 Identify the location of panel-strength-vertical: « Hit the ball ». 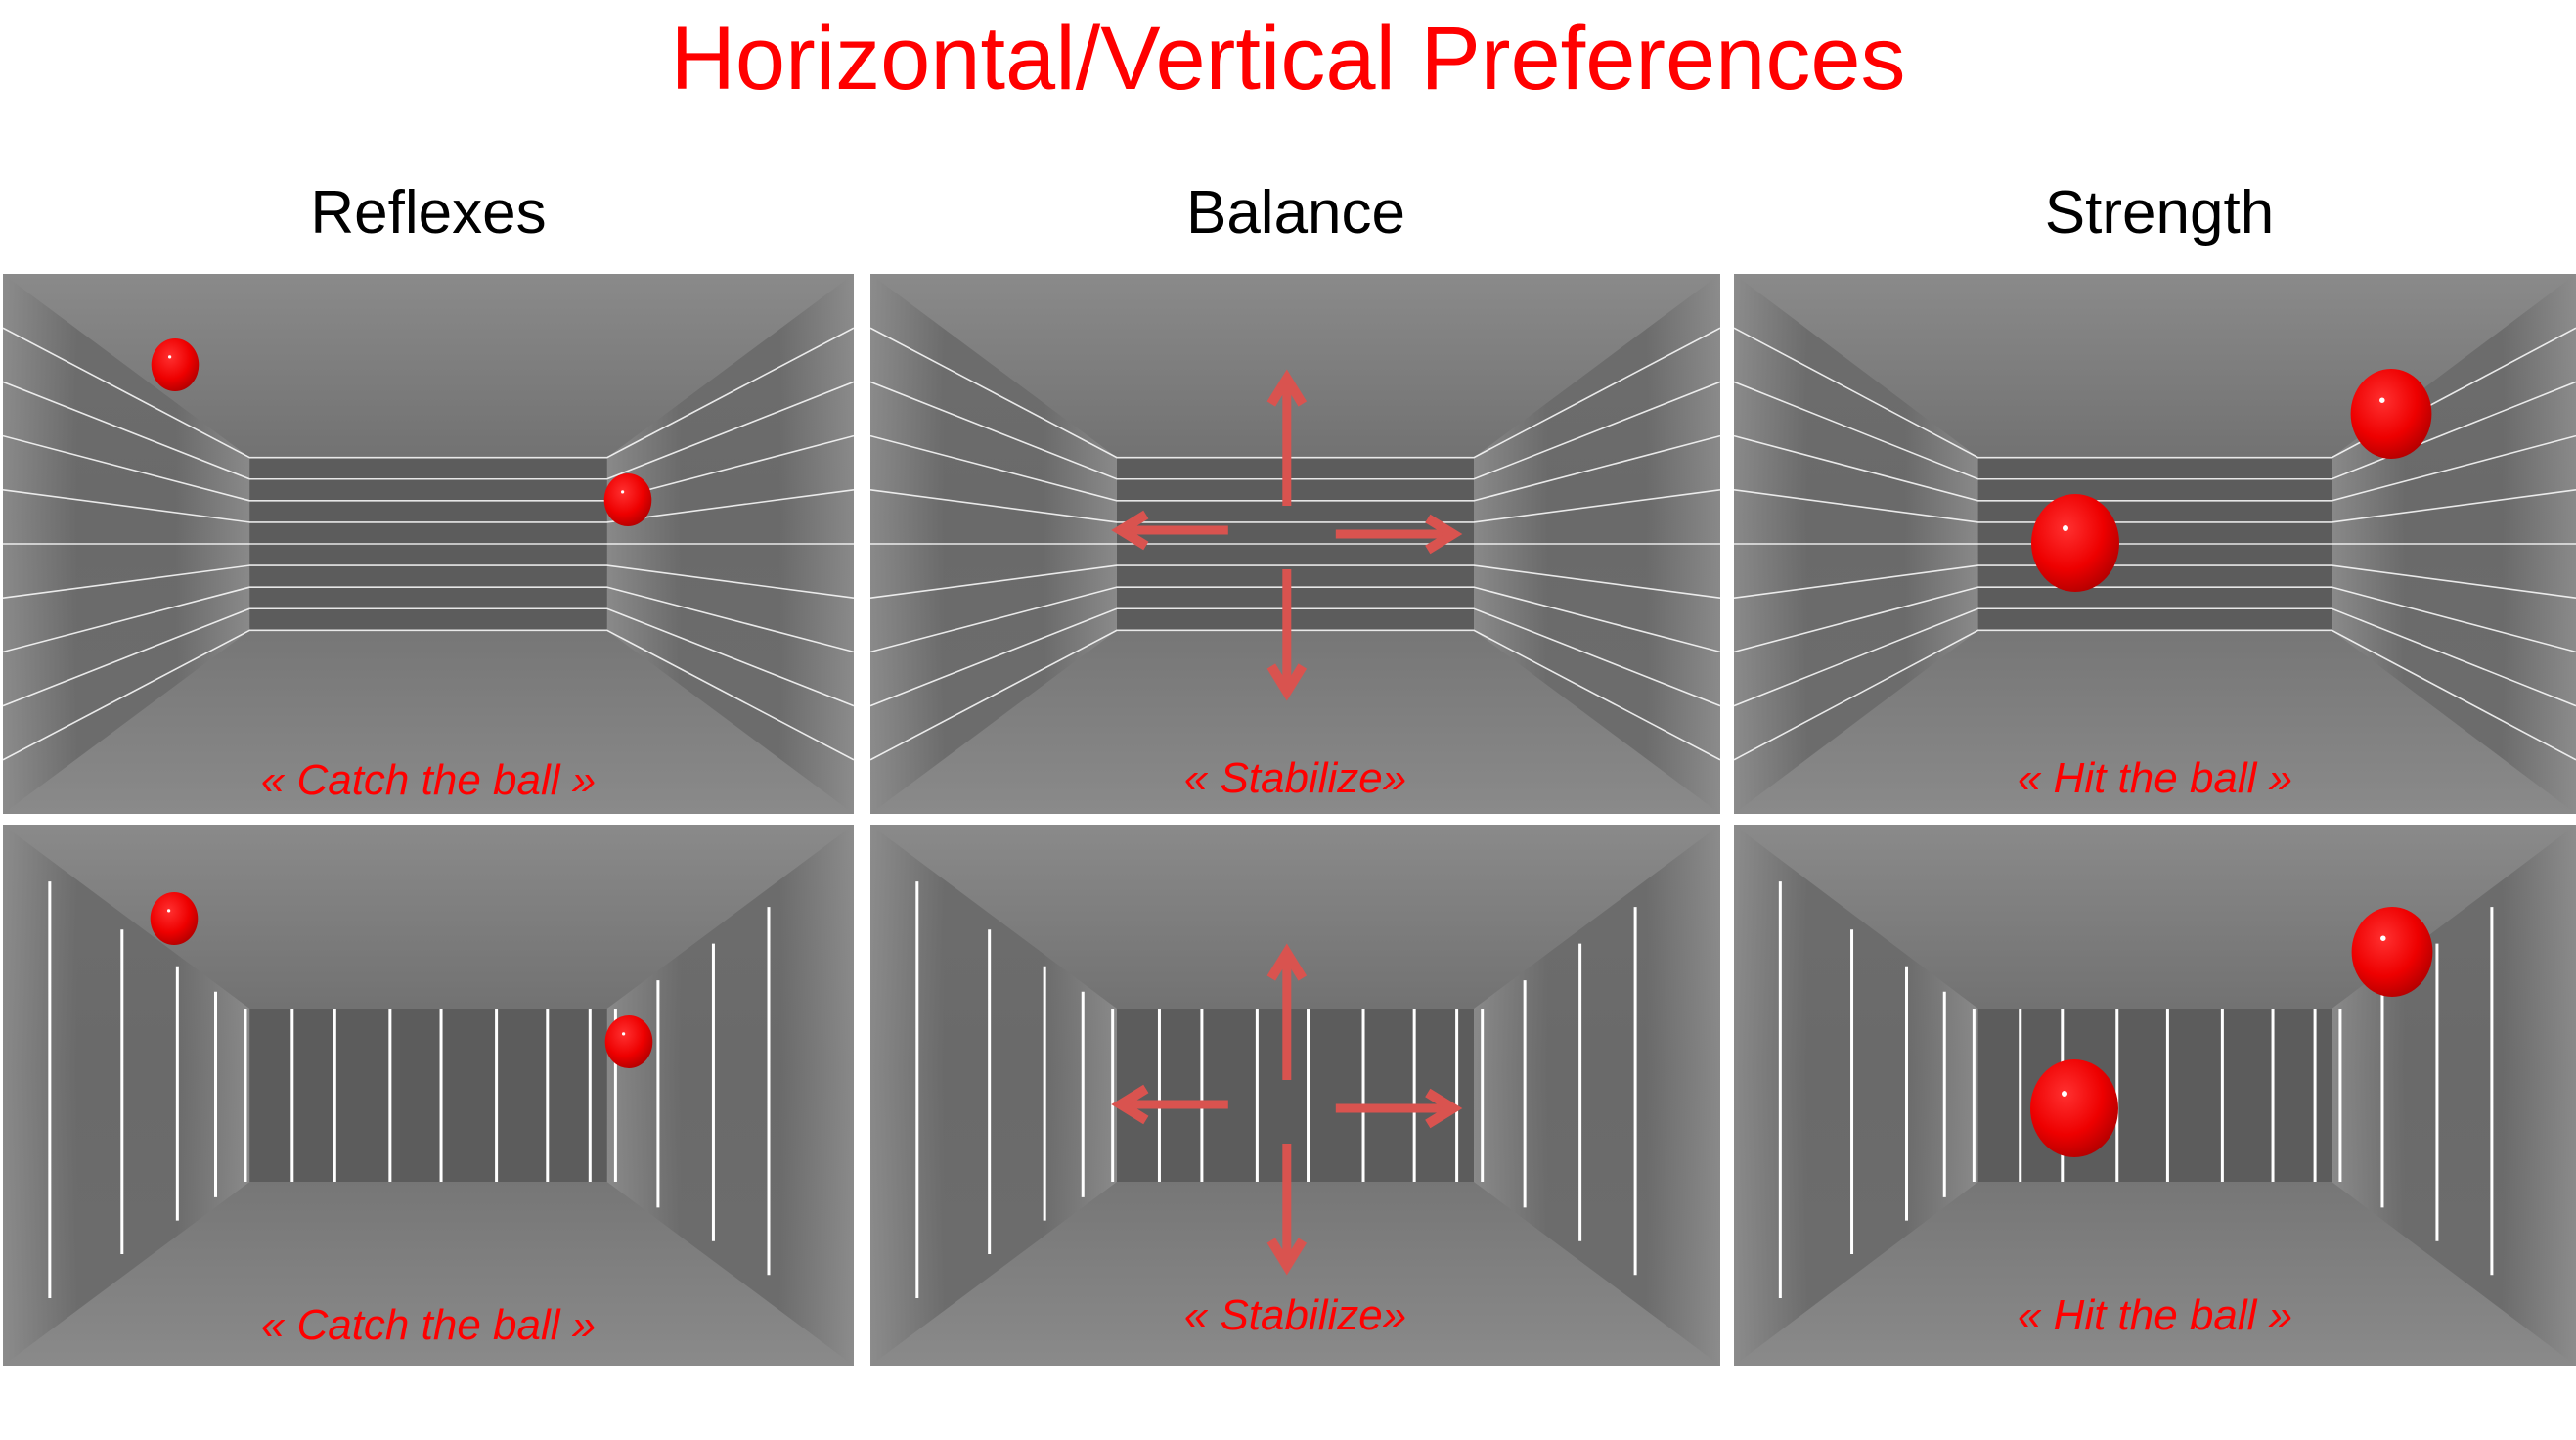
(2155, 1095).